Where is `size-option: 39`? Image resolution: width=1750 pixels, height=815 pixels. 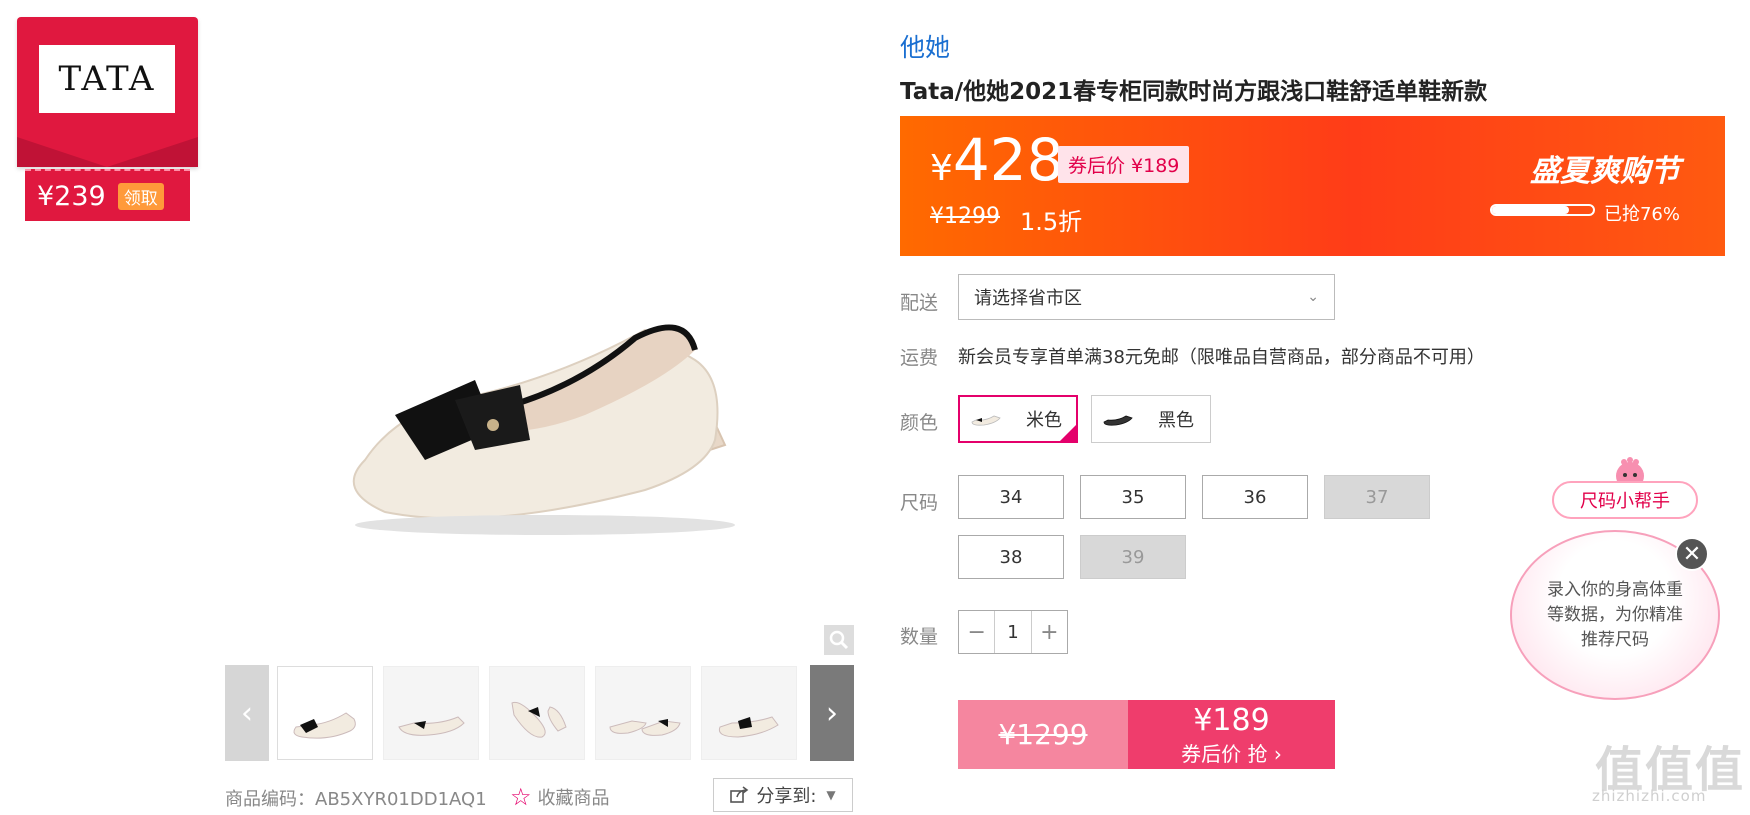
size-option: 39 is located at coordinates (1133, 557).